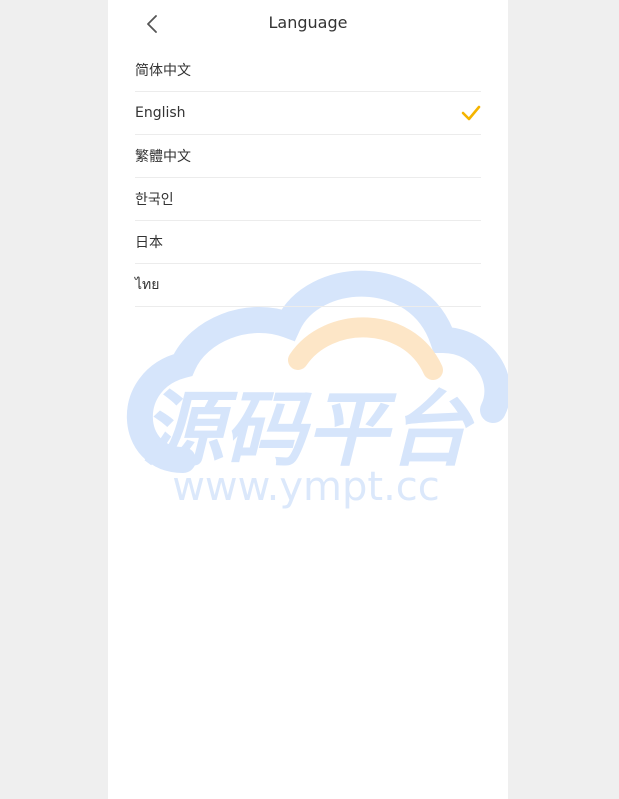 The image size is (619, 799). I want to click on header: Language, so click(308, 24).